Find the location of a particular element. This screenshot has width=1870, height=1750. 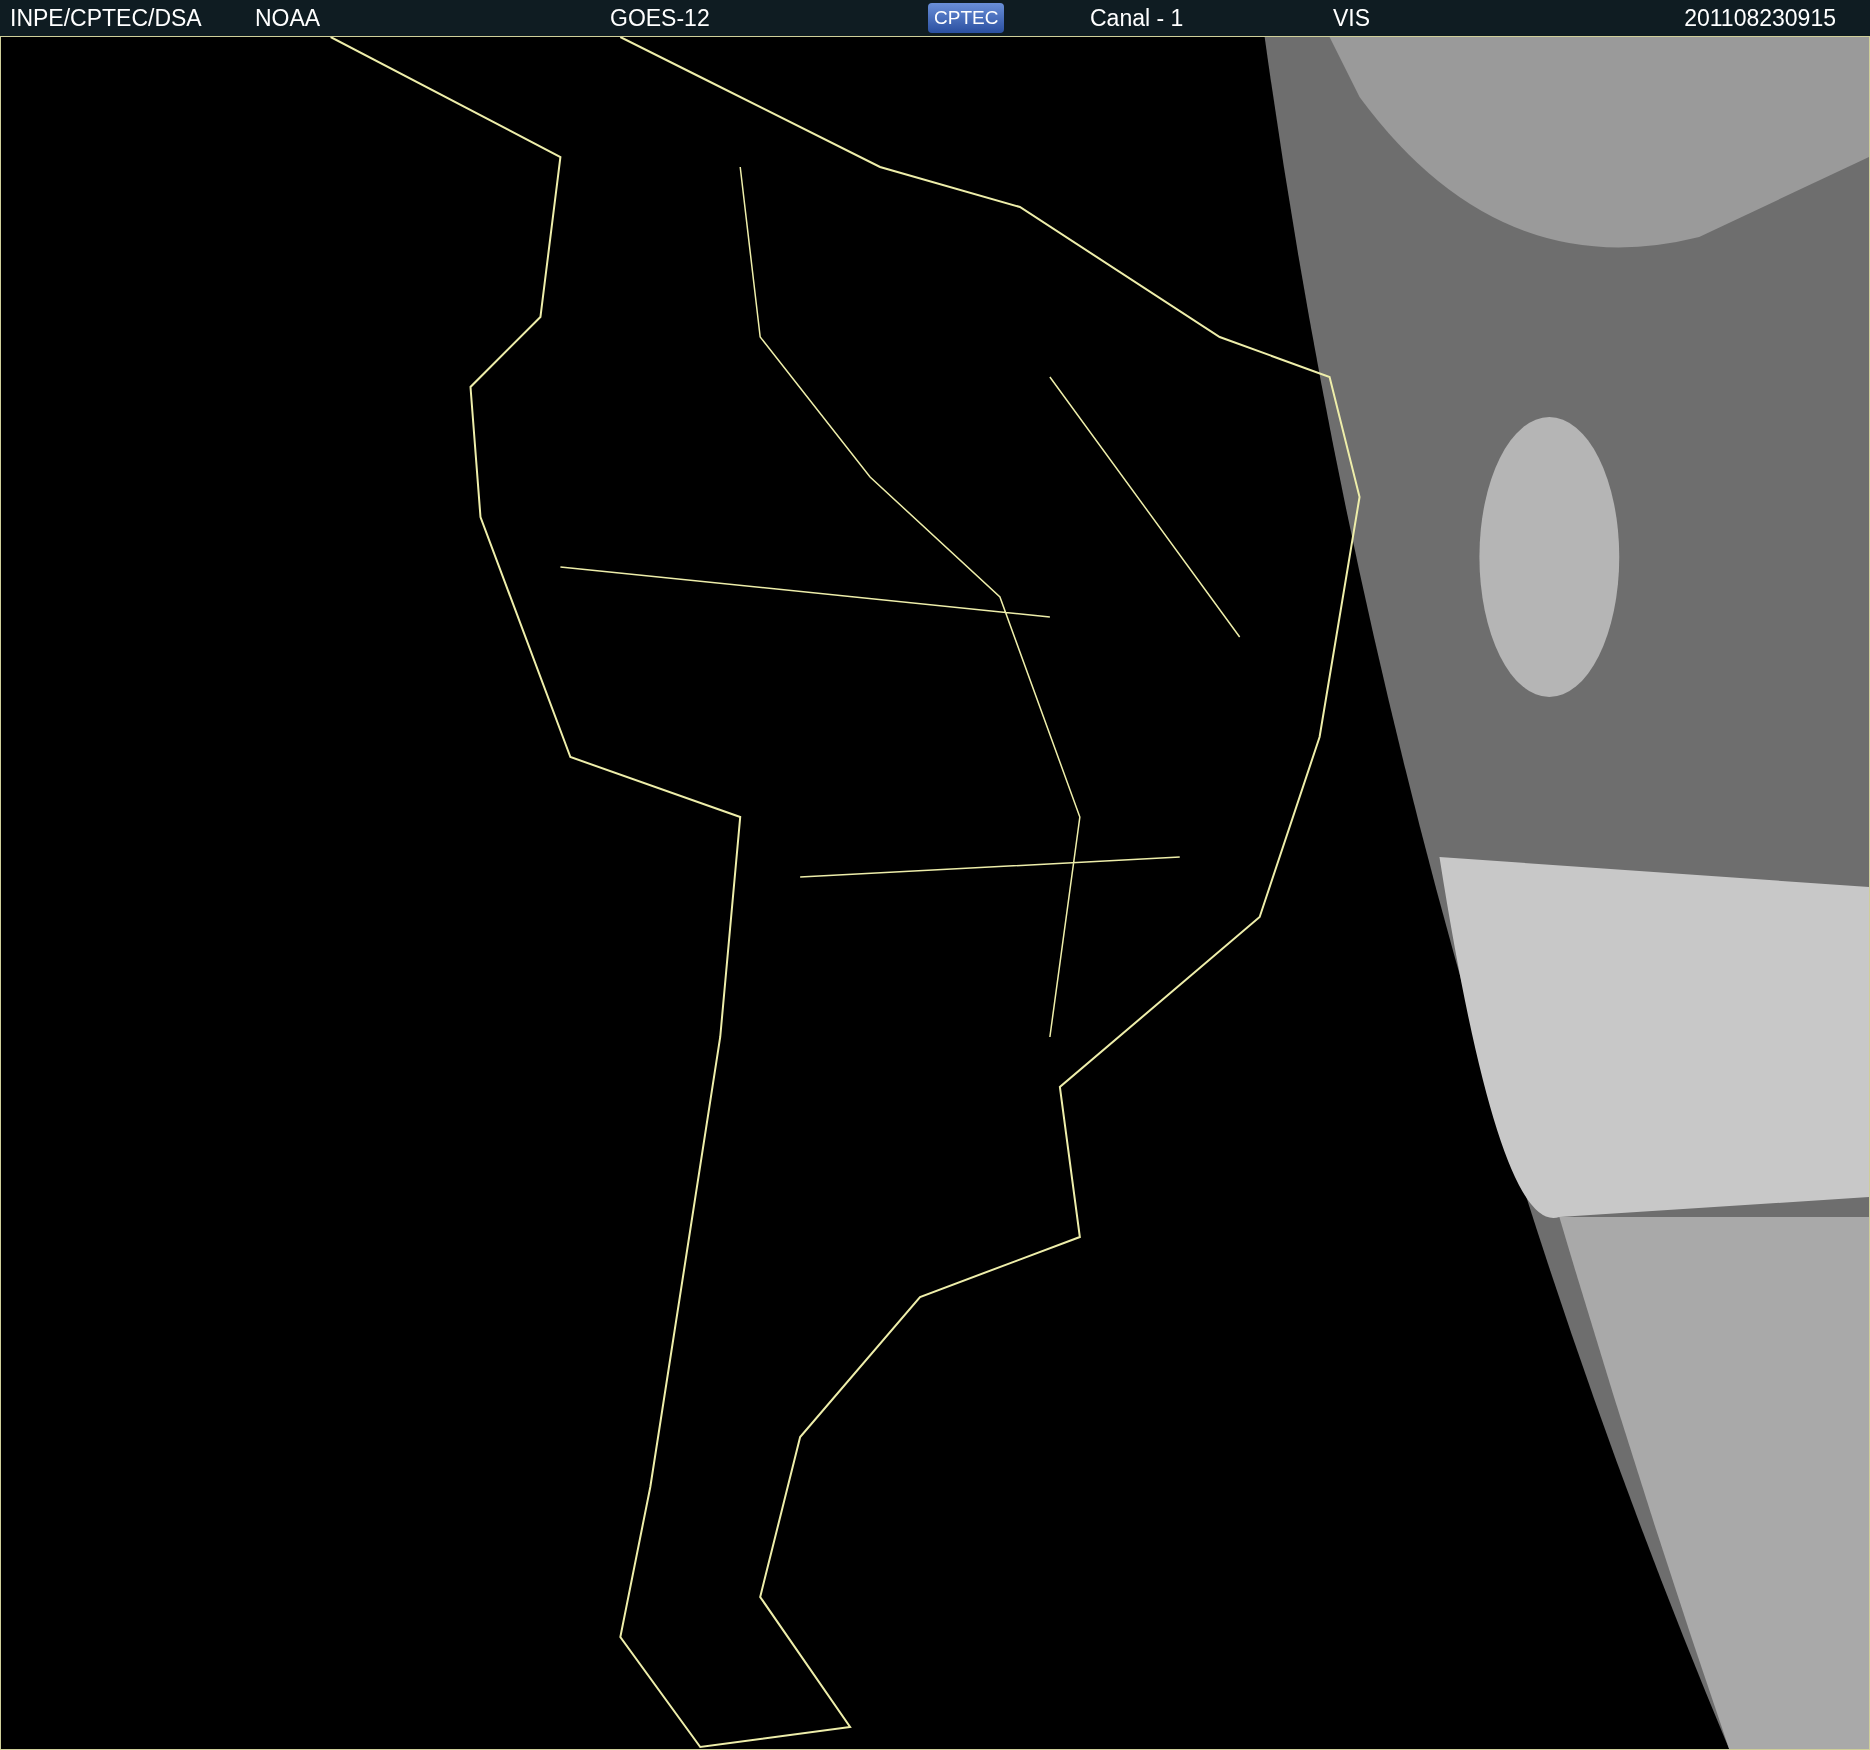

satellite-label: GOES-12 is located at coordinates (660, 18).